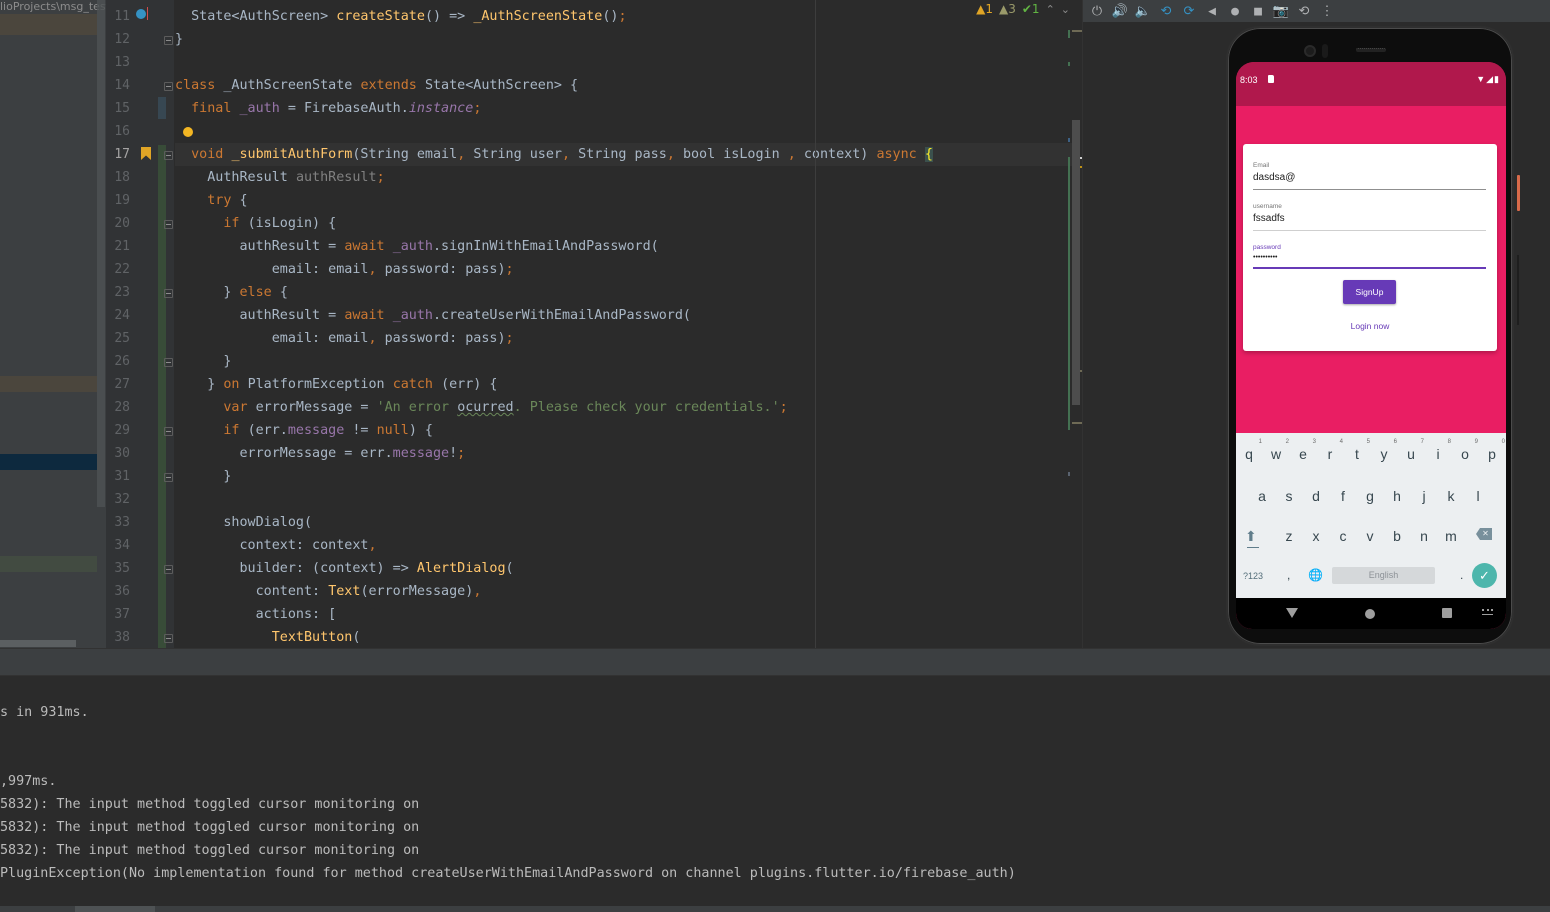 The width and height of the screenshot is (1550, 912). What do you see at coordinates (1484, 575) in the screenshot?
I see `enter-key: ✓` at bounding box center [1484, 575].